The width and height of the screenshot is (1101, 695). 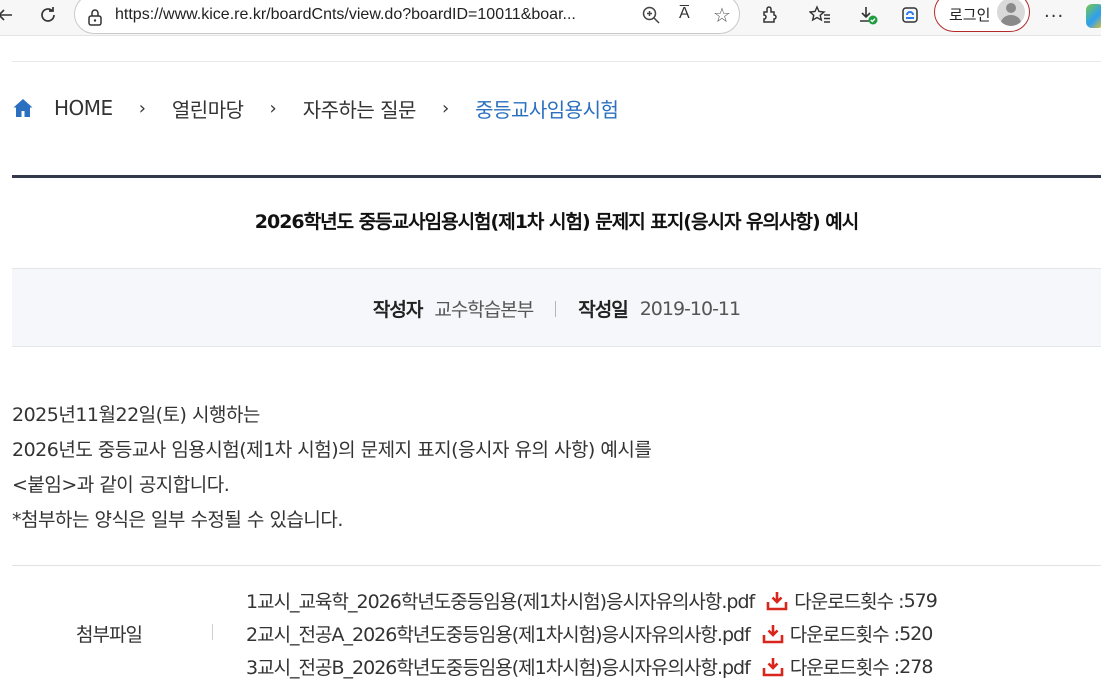 What do you see at coordinates (1011, 13) in the screenshot?
I see `avatar` at bounding box center [1011, 13].